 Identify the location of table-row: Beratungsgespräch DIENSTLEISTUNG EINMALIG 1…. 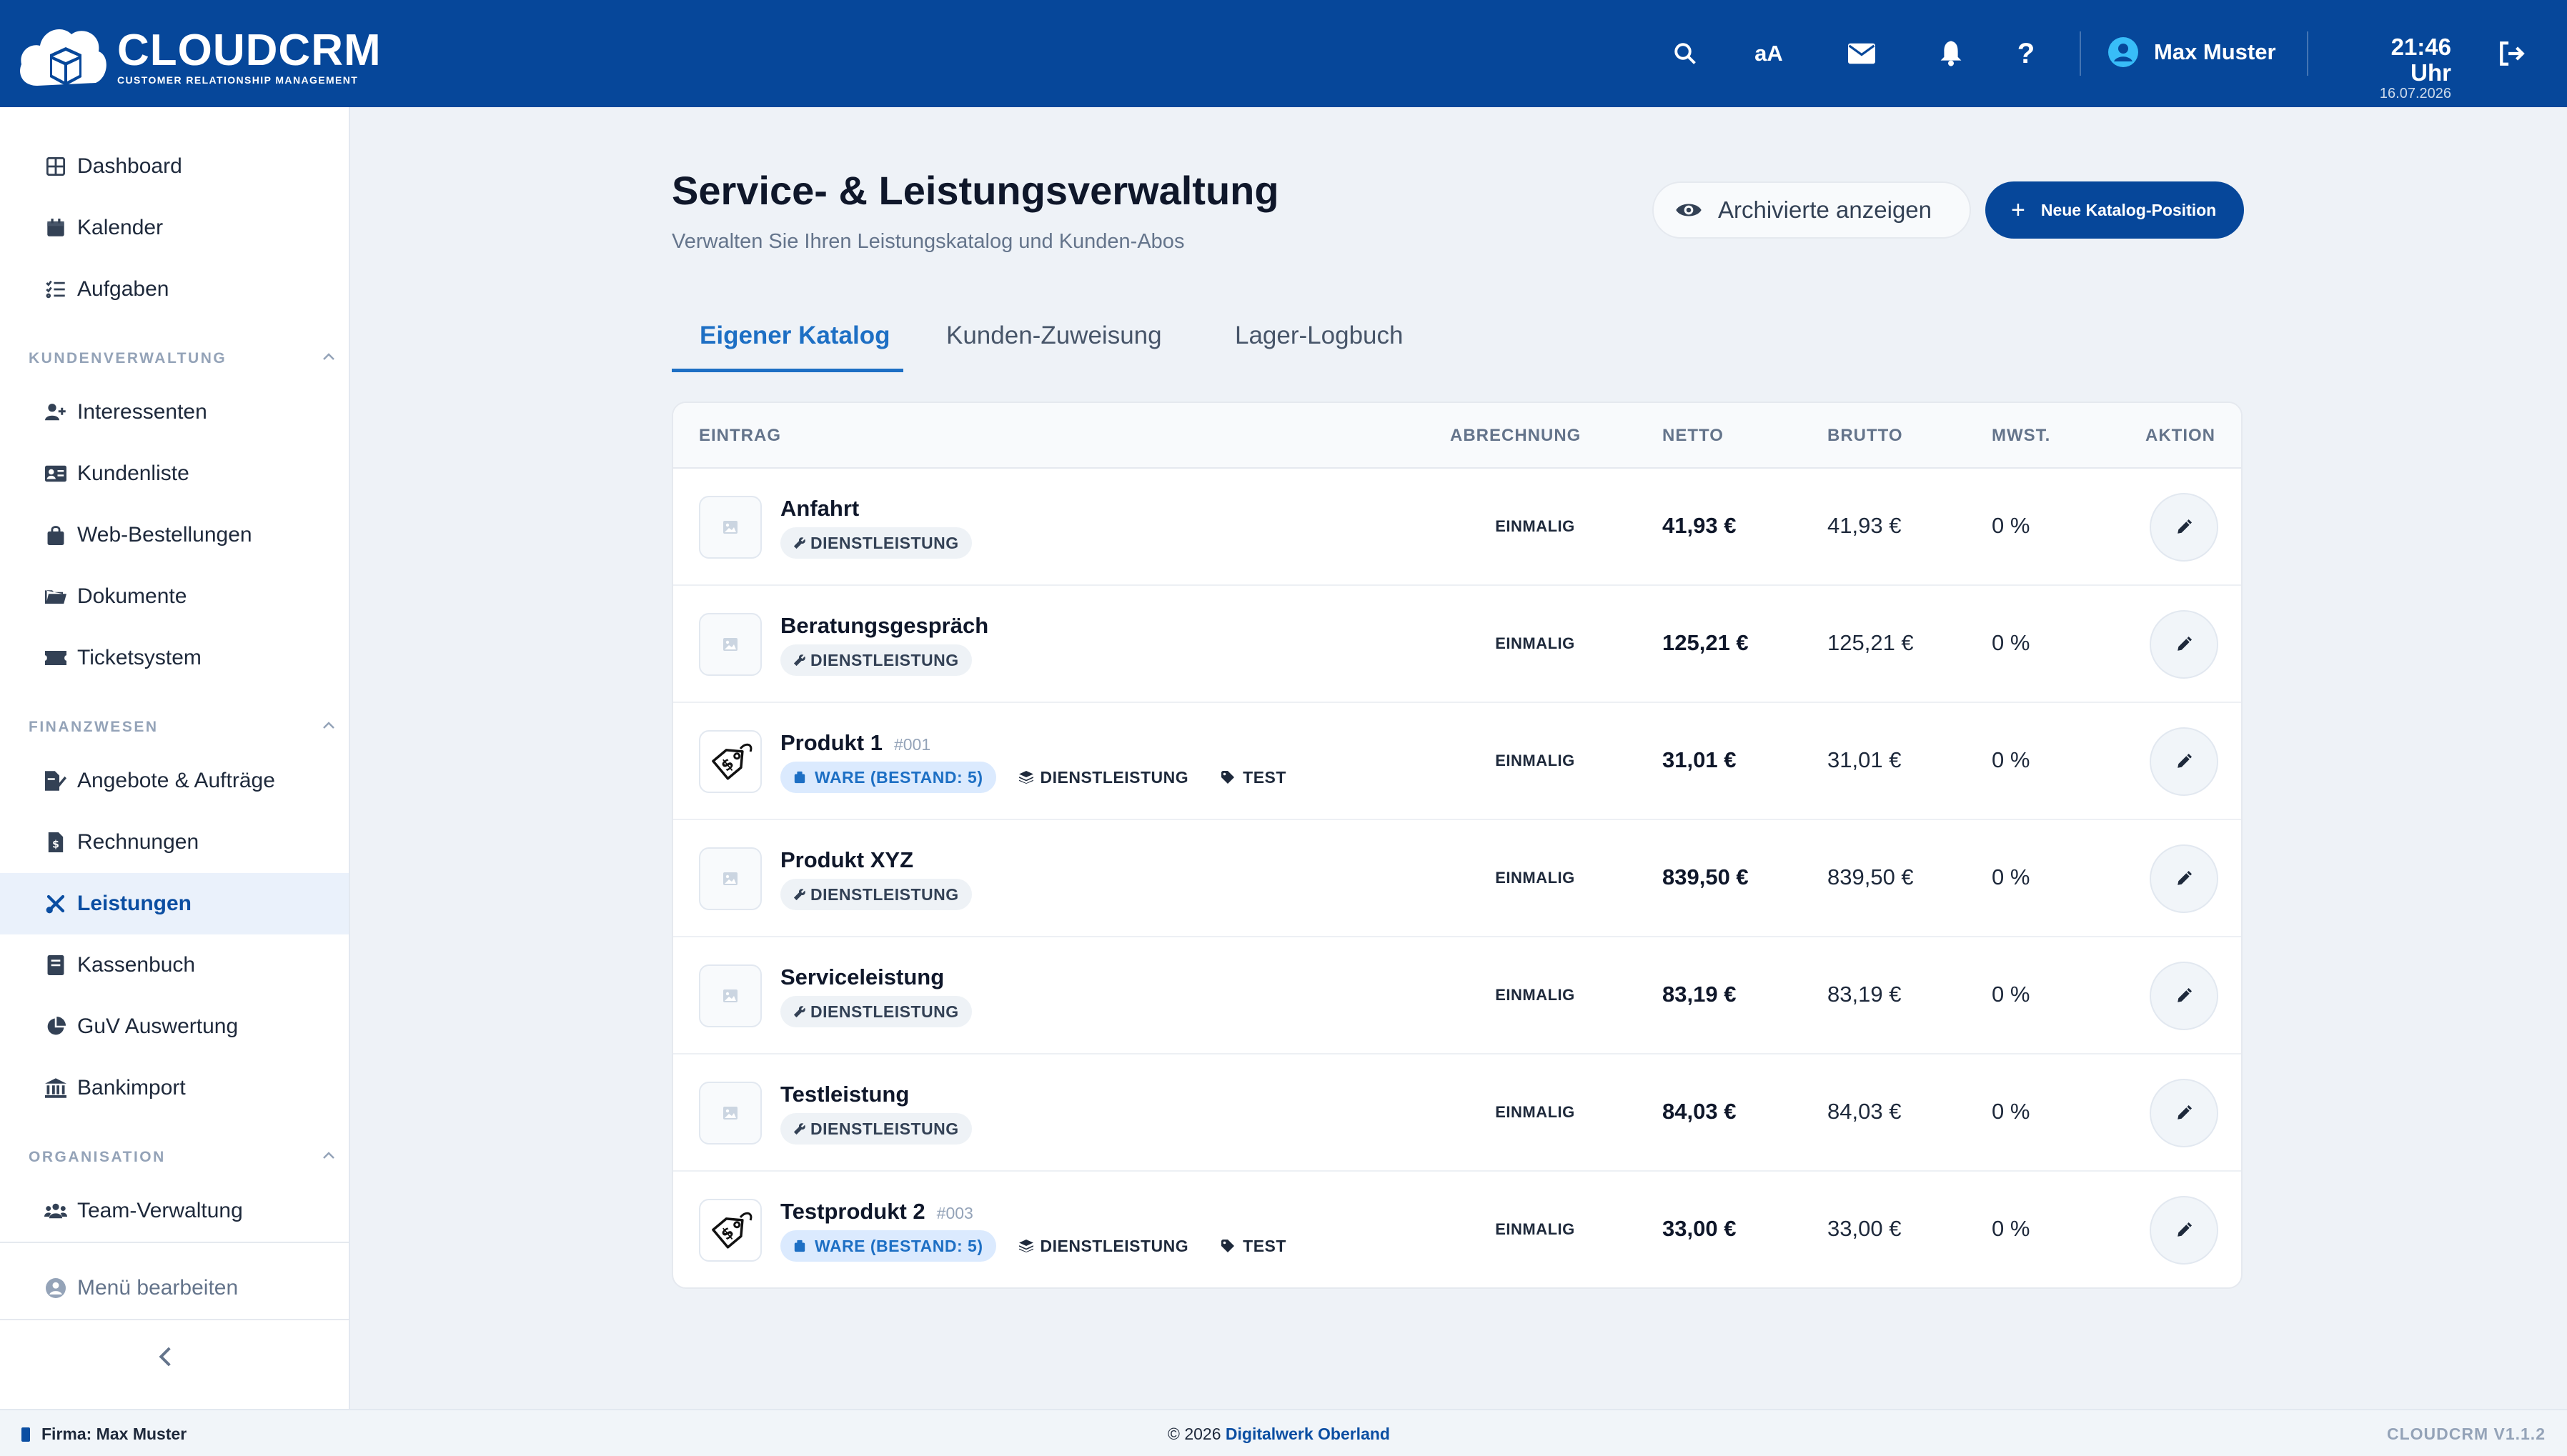
(1457, 644).